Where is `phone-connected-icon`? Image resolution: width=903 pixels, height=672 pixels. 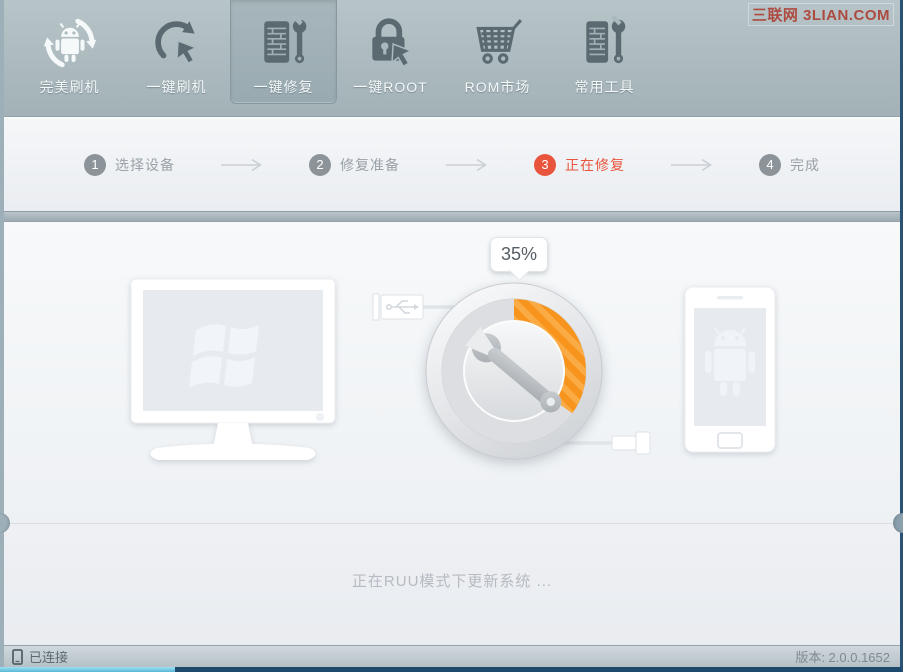 phone-connected-icon is located at coordinates (17, 656).